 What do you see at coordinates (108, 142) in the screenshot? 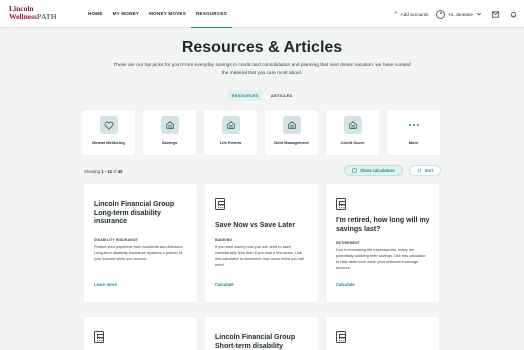
I see `category-label: Mental Wellbeing` at bounding box center [108, 142].